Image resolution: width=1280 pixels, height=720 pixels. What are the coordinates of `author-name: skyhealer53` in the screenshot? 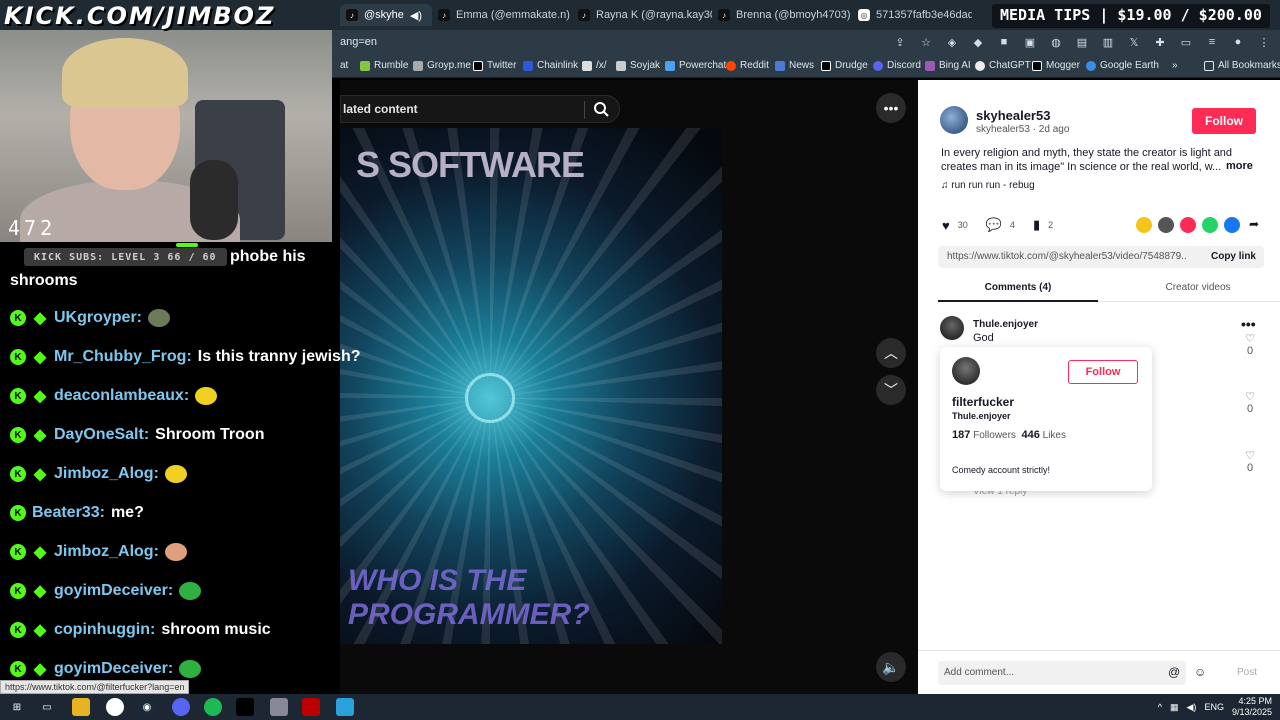 It's located at (1013, 115).